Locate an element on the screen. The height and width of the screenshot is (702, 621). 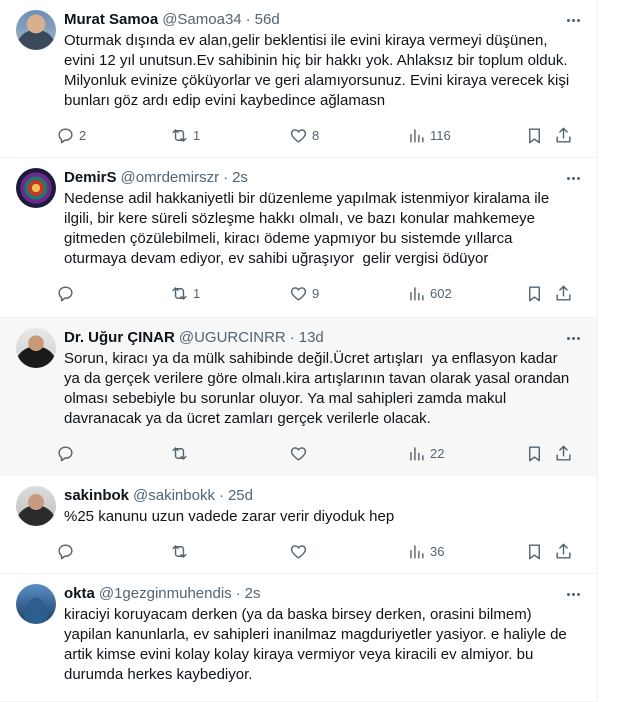
views-button: 116 is located at coordinates (429, 135).